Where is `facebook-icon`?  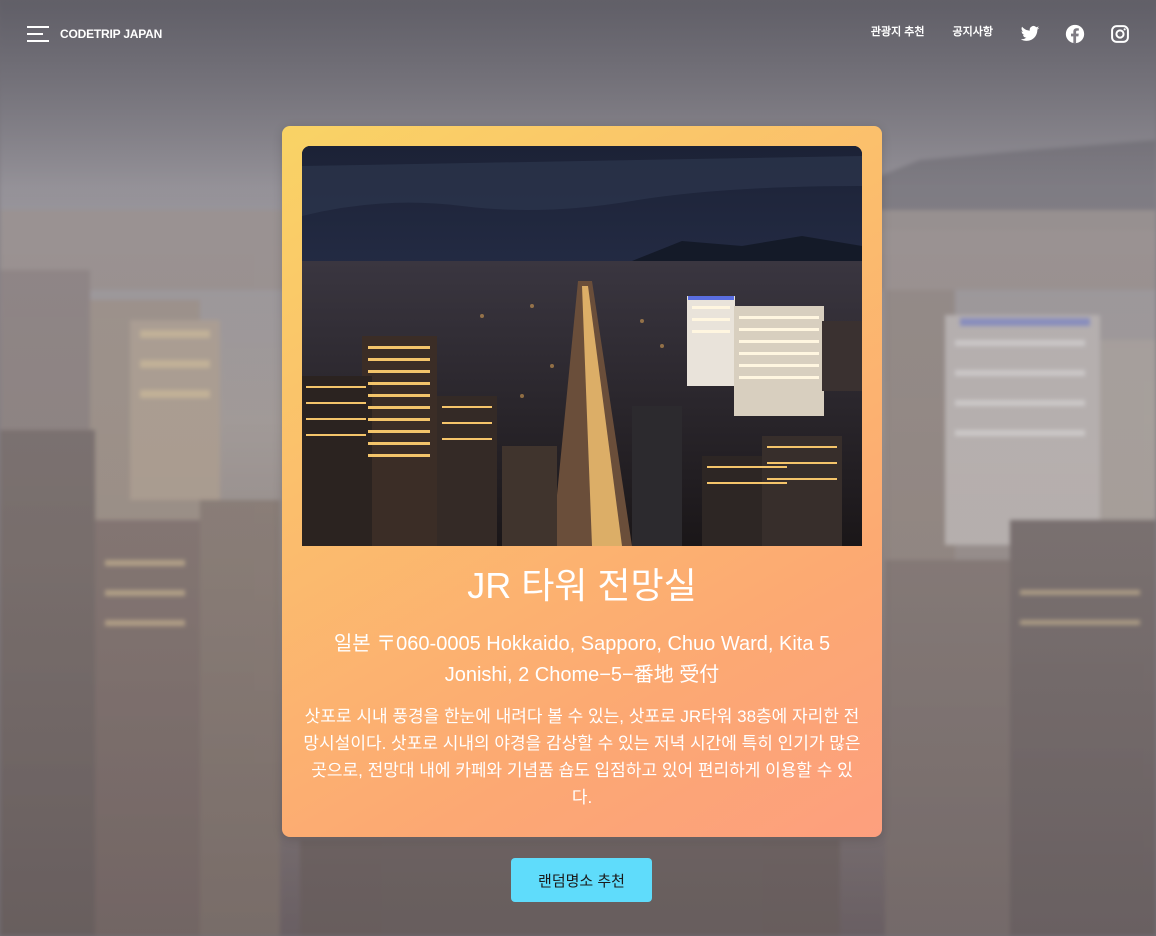
facebook-icon is located at coordinates (1075, 34).